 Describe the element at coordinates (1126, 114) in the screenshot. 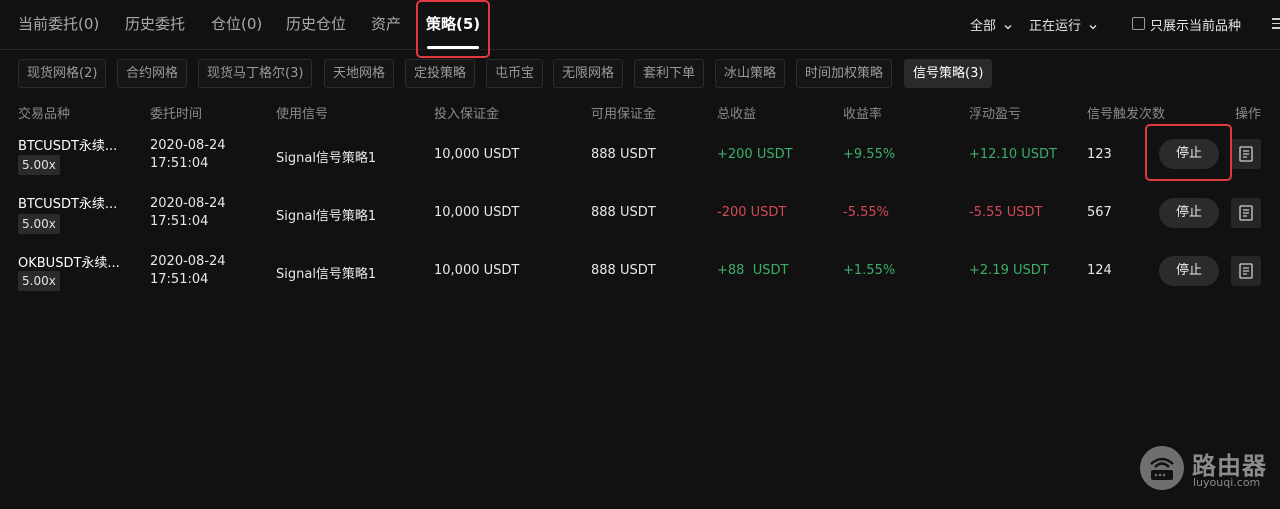

I see `header-trigger-count: 信号触发次数` at that location.